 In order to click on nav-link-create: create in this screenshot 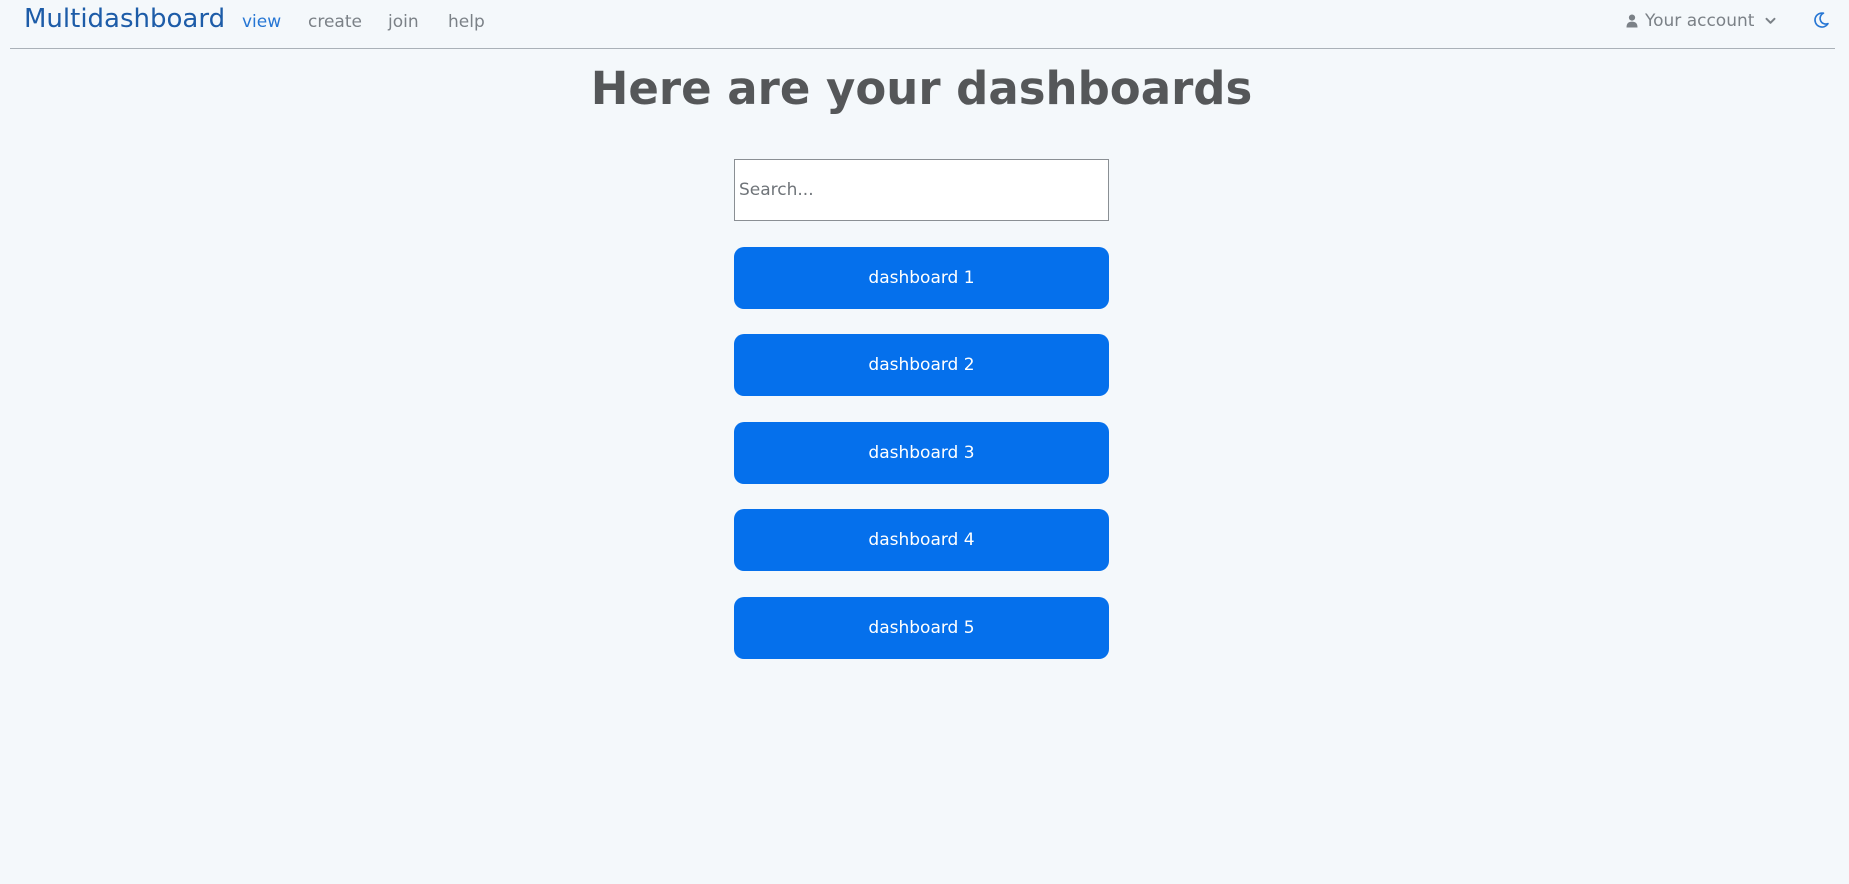, I will do `click(335, 22)`.